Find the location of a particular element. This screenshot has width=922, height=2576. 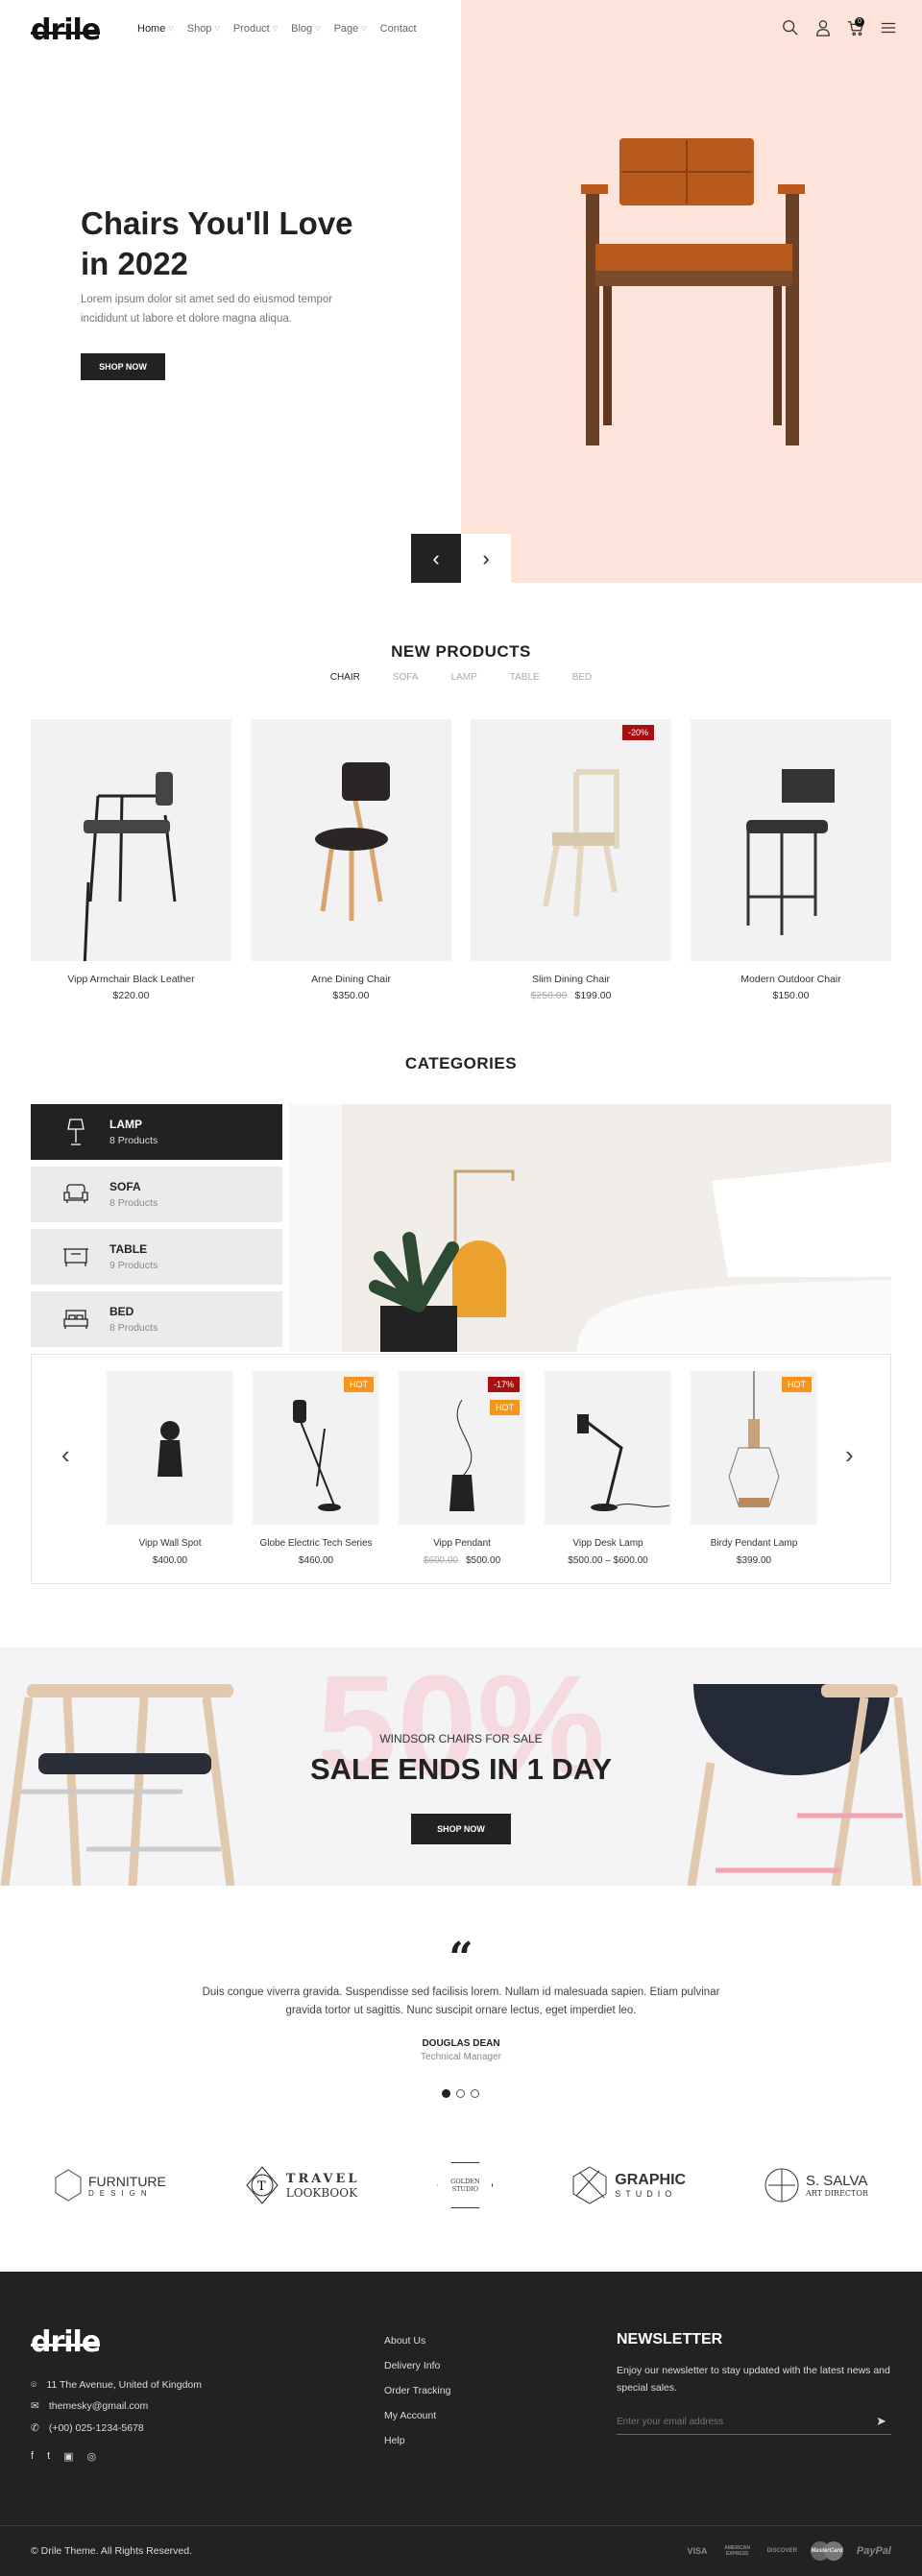

address-text: 11 The Avenue, United of Kingdom is located at coordinates (124, 2385).